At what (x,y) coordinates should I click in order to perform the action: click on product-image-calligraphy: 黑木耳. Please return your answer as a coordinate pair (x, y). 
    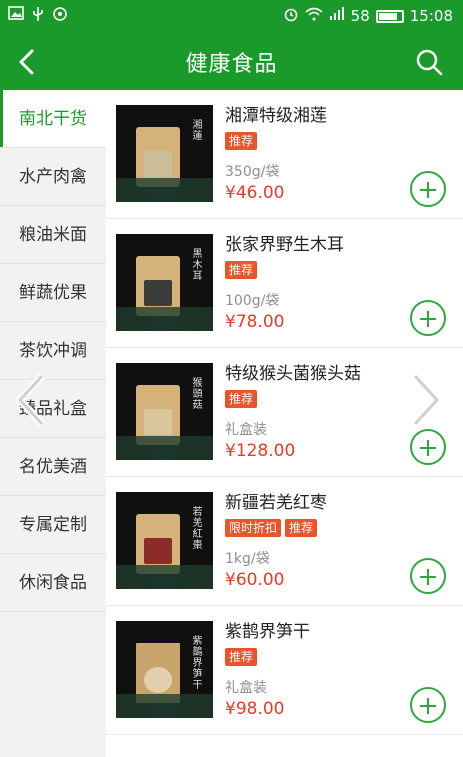
    Looking at the image, I should click on (195, 264).